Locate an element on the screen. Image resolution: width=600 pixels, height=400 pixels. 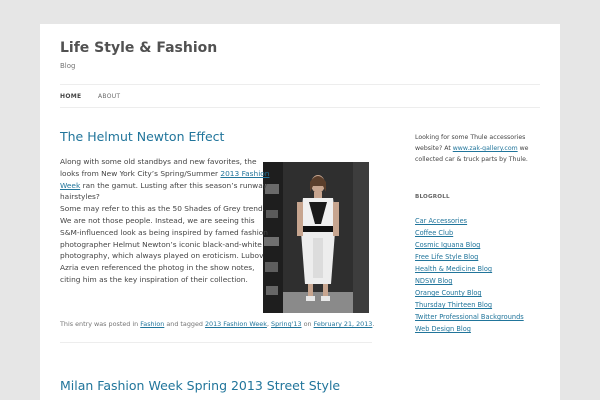
blogroll-link: Car Accessories is located at coordinates (441, 221).